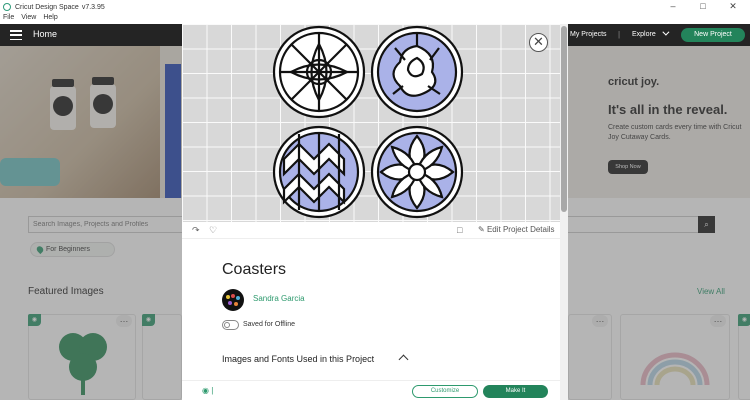 The height and width of the screenshot is (400, 750). I want to click on app-icon, so click(7, 7).